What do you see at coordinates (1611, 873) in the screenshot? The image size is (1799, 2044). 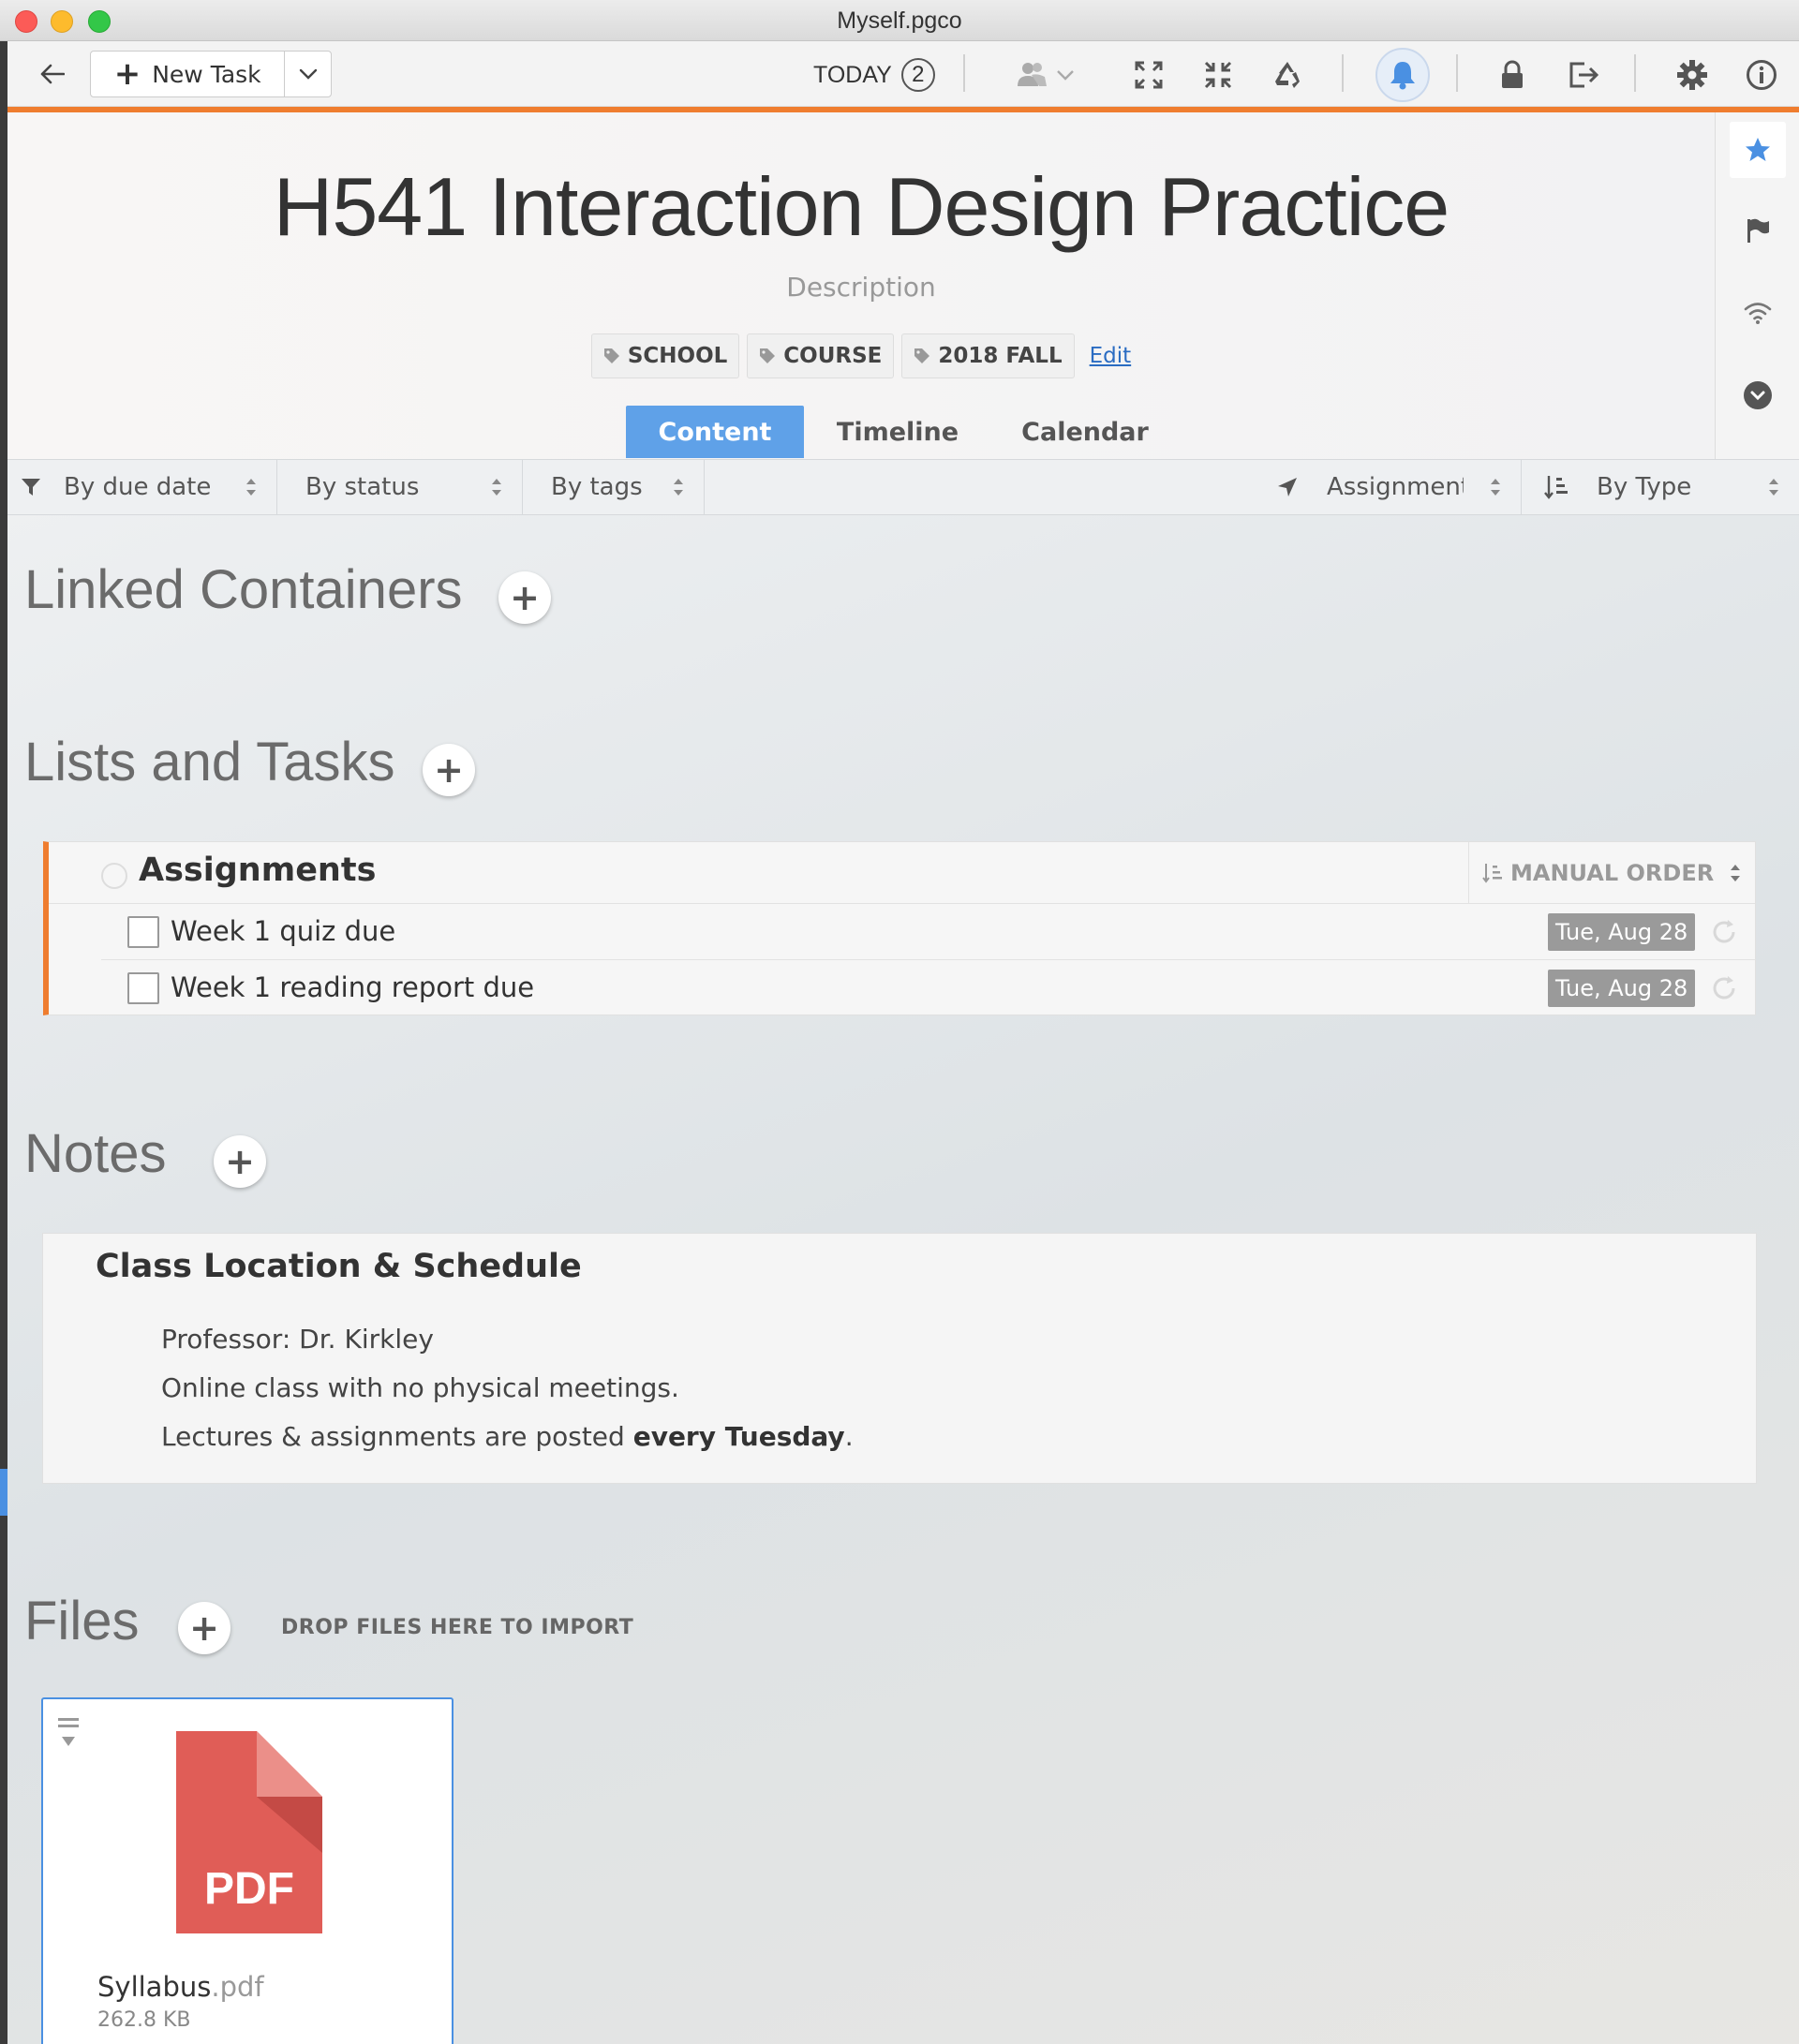 I see `list-order-selector: MANUAL ORDER` at bounding box center [1611, 873].